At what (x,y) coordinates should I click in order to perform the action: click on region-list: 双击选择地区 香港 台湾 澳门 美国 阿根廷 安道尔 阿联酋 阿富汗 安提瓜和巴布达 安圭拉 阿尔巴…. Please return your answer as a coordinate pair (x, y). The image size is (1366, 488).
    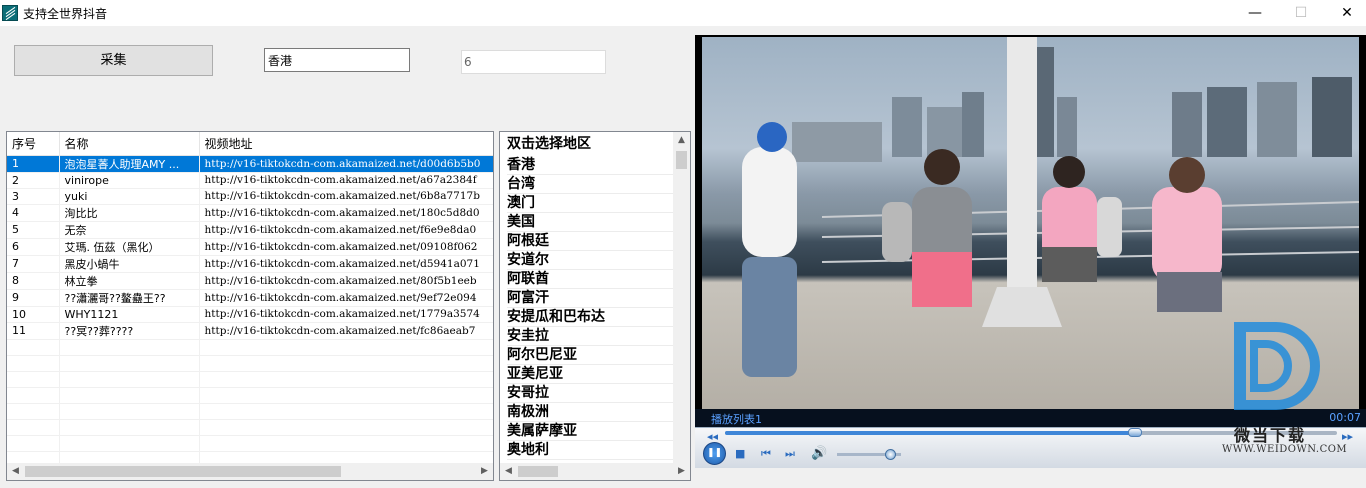
    Looking at the image, I should click on (595, 306).